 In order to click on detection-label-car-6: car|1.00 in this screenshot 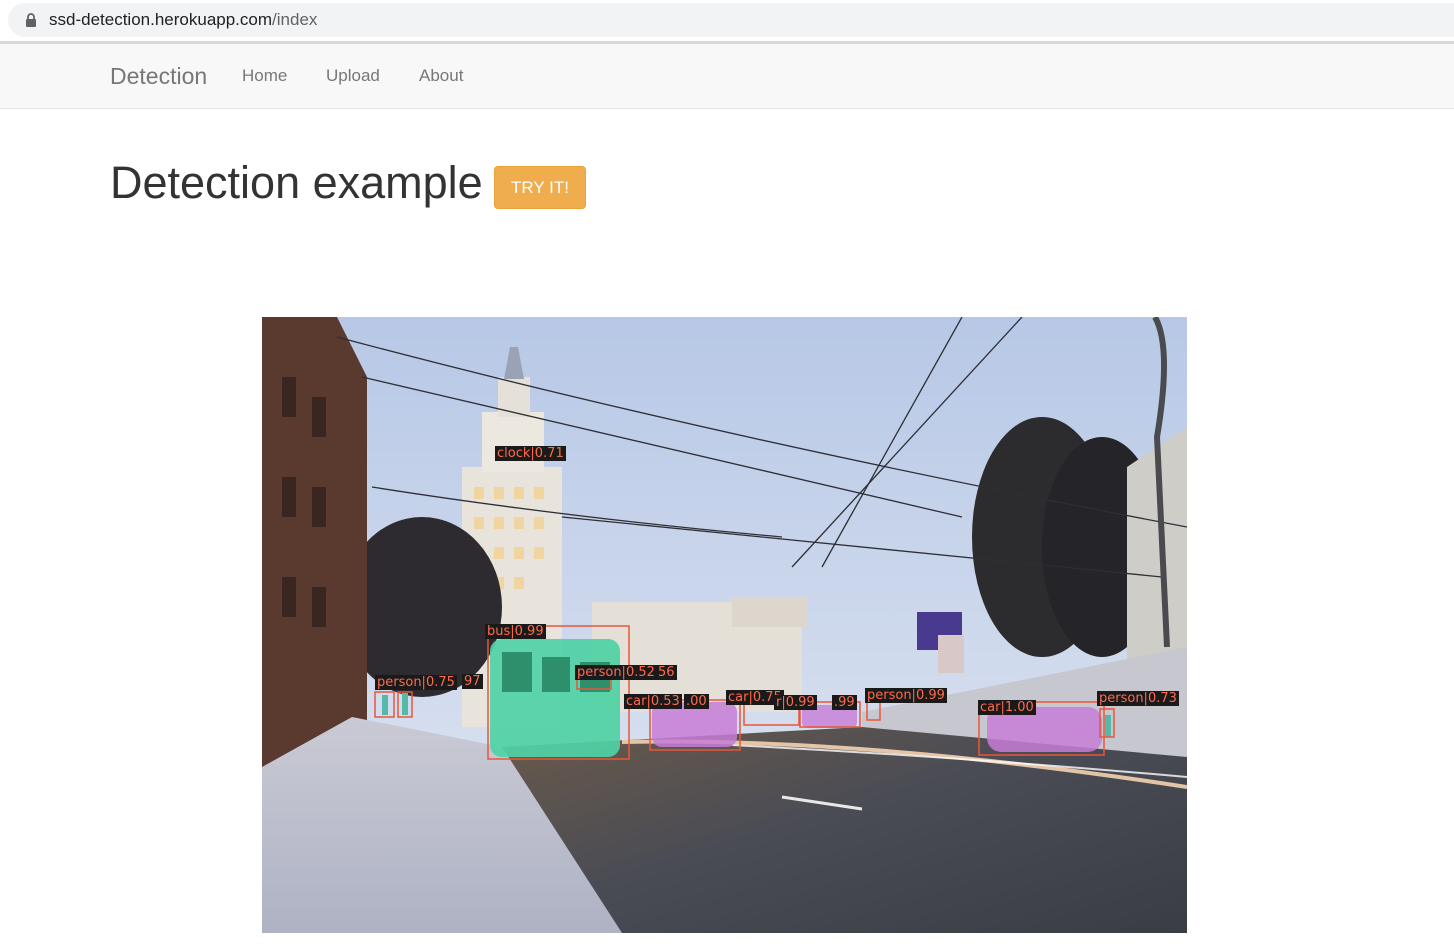, I will do `click(1007, 707)`.